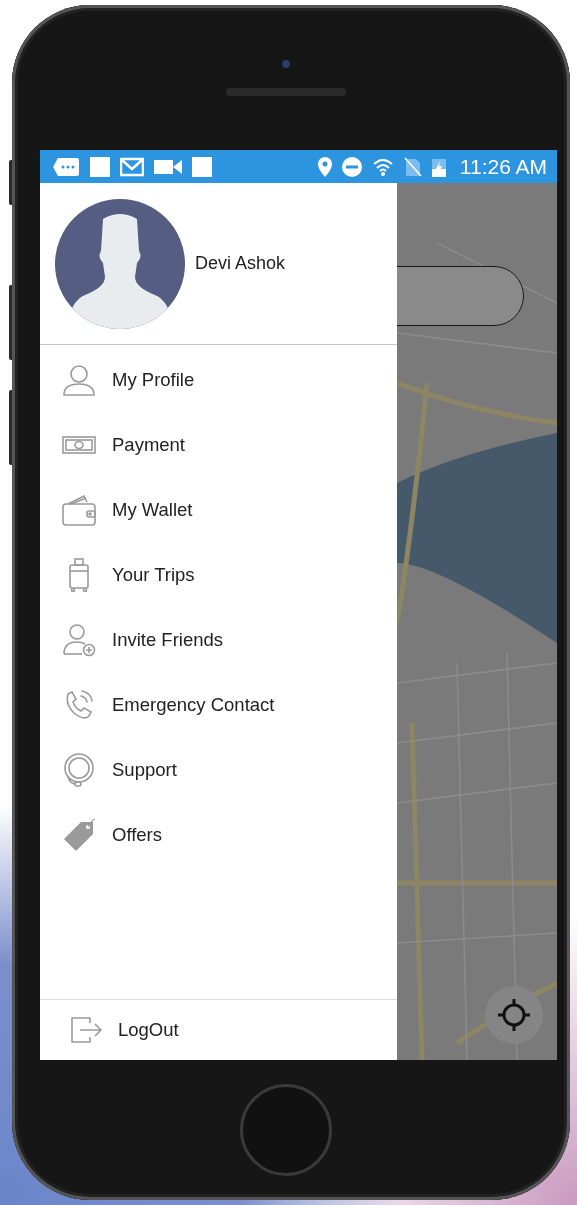 The width and height of the screenshot is (577, 1205). Describe the element at coordinates (218, 704) in the screenshot. I see `menu-item: Emergency Contact` at that location.